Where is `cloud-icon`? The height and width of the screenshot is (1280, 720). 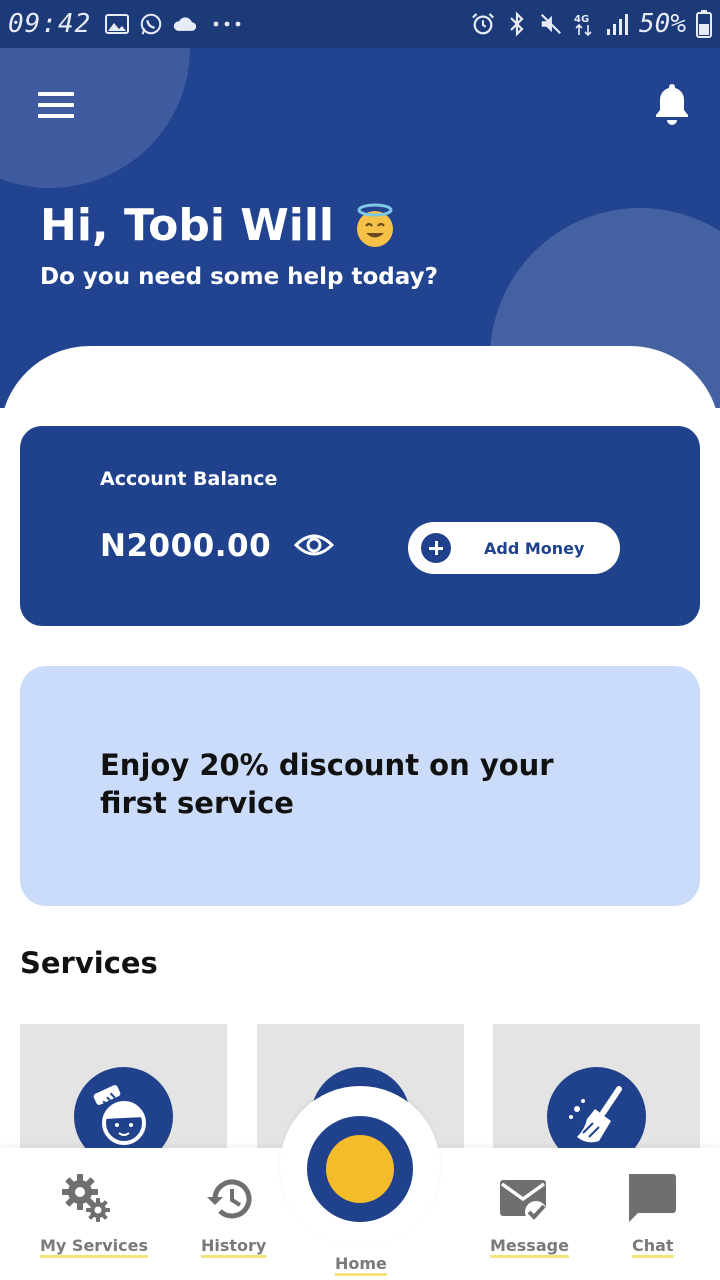
cloud-icon is located at coordinates (185, 24).